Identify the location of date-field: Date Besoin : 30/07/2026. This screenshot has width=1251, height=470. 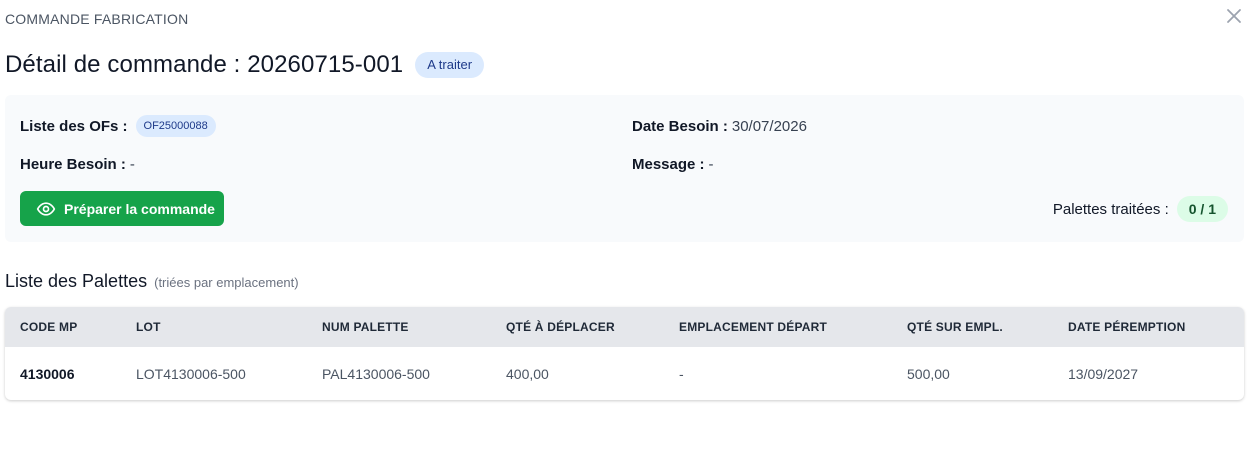
(719, 126).